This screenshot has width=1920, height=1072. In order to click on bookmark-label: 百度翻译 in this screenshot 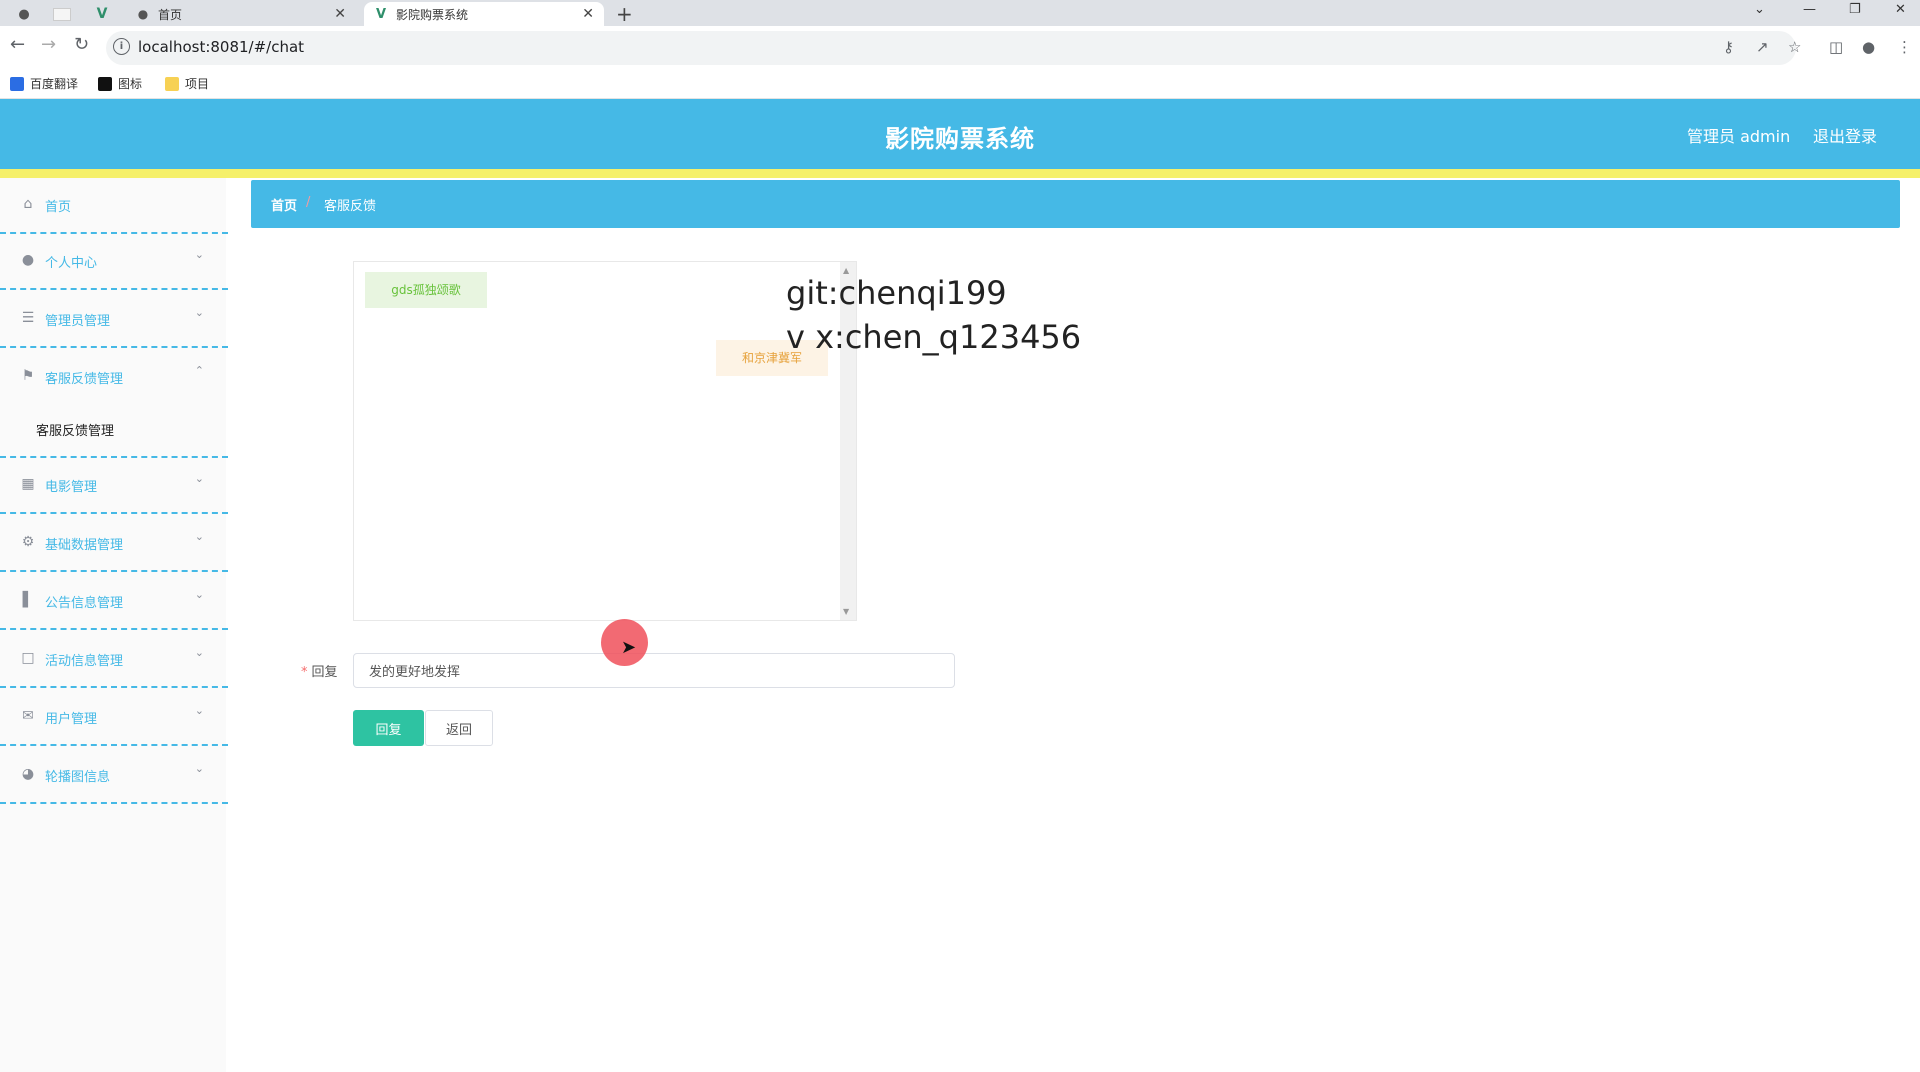, I will do `click(54, 84)`.